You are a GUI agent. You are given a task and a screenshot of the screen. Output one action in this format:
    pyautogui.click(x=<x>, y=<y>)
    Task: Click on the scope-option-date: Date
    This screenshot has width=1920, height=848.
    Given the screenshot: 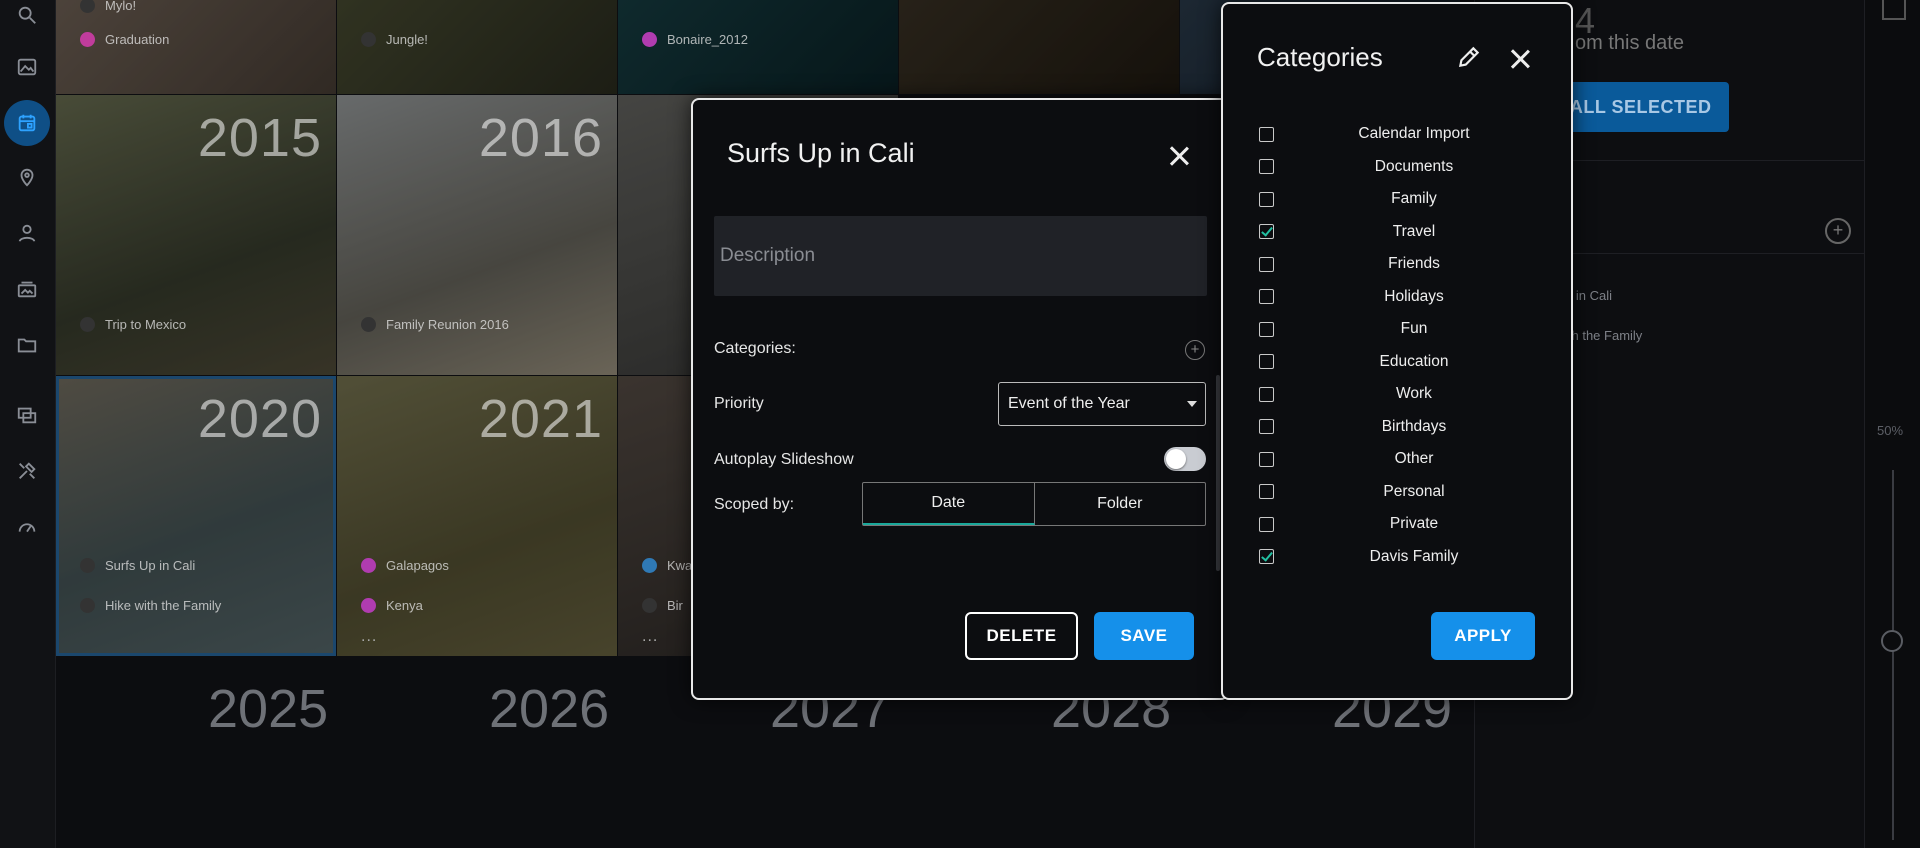 What is the action you would take?
    pyautogui.click(x=949, y=504)
    